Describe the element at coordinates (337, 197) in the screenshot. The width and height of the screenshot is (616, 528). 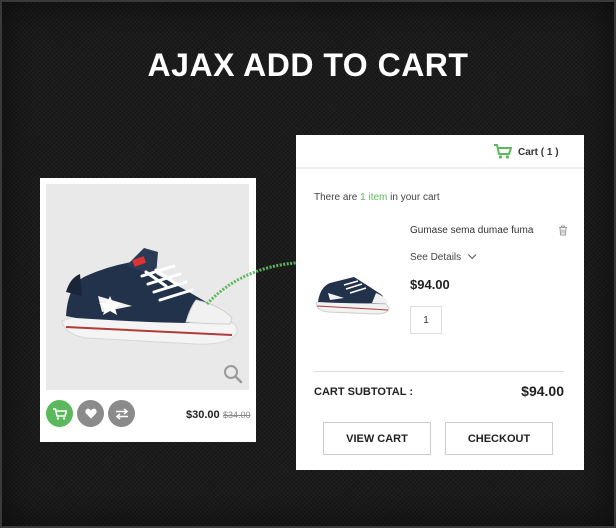
I see `cart-summary-prefix: There are` at that location.